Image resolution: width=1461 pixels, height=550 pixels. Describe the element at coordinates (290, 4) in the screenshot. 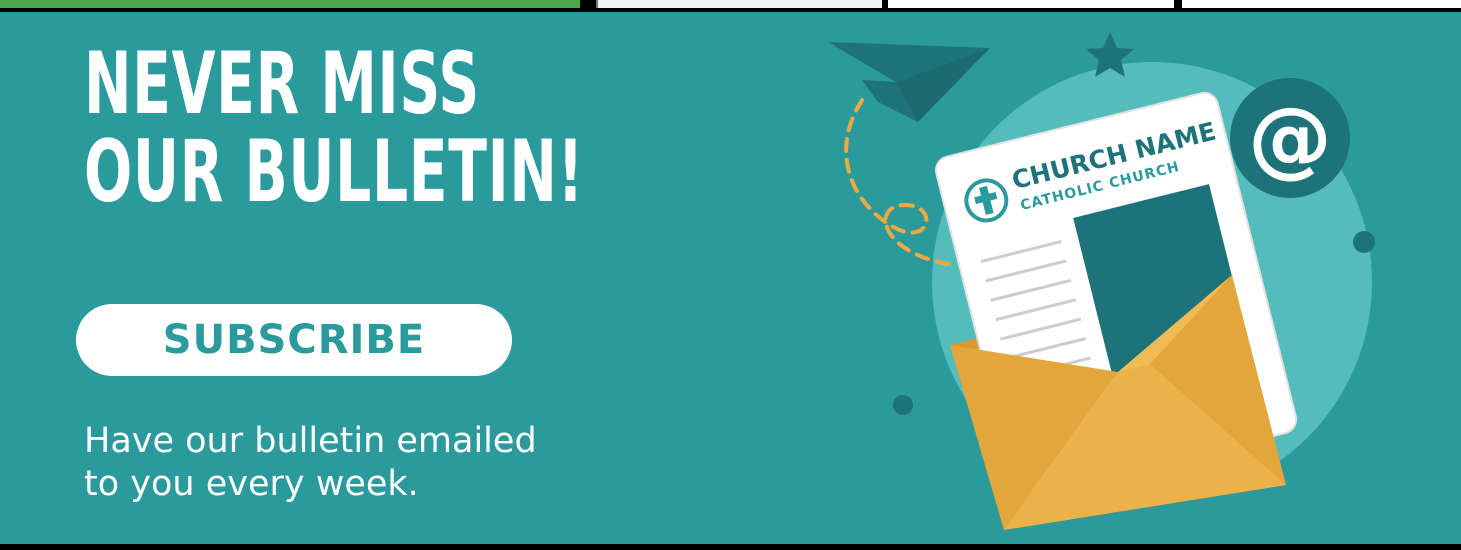

I see `top-green-bar` at that location.